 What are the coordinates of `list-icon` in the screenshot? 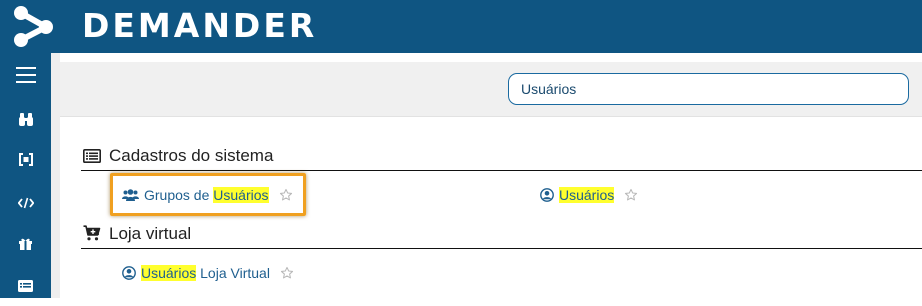 It's located at (25, 286).